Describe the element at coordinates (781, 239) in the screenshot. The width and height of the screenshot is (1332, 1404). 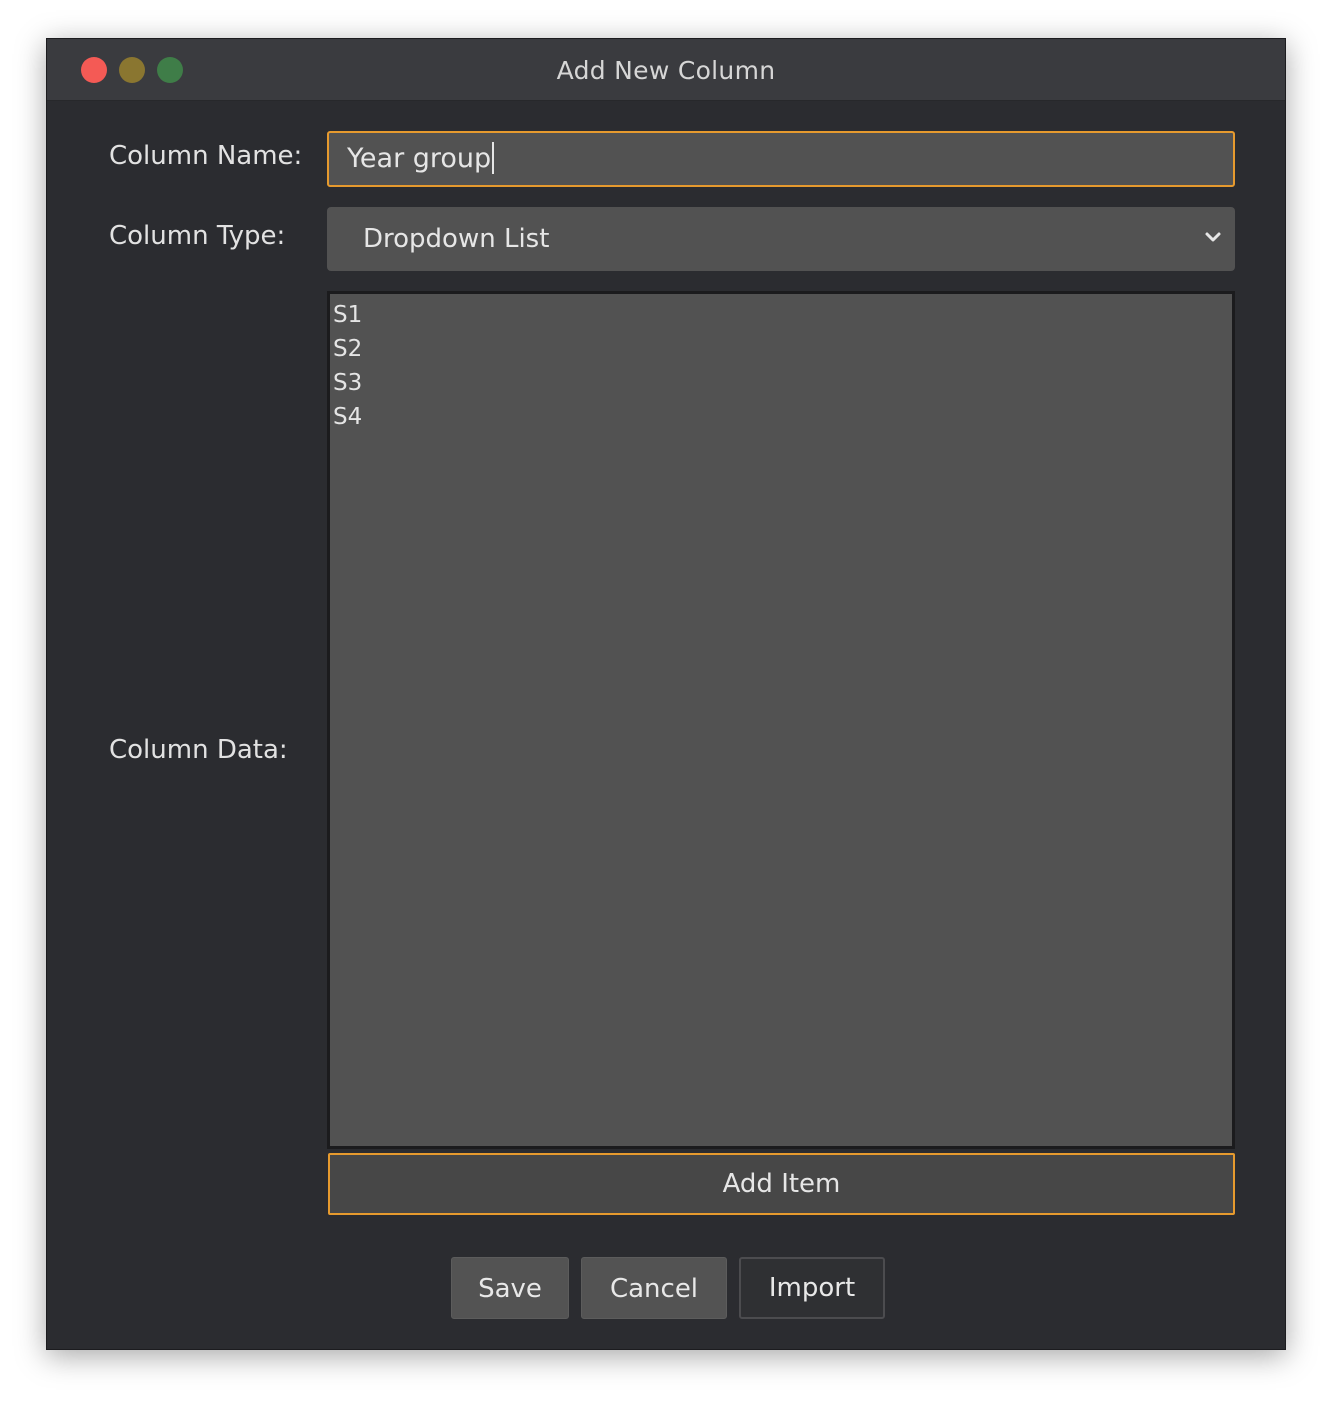
I see `column-type-select: Dropdown List` at that location.